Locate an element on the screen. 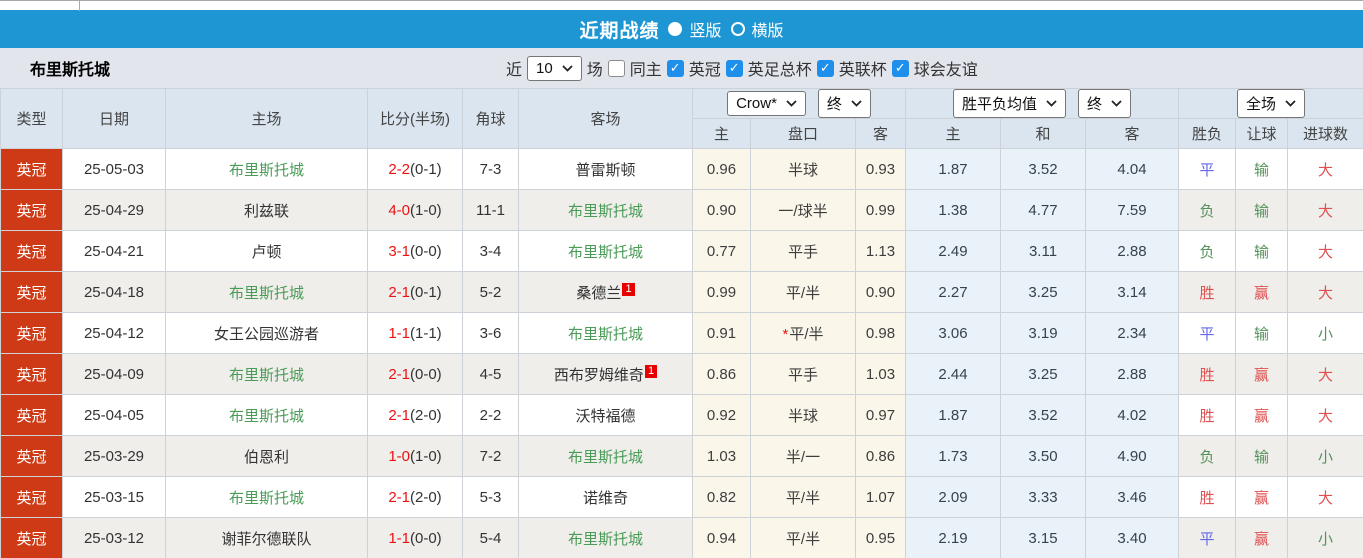 The image size is (1363, 558). wdl-away-odds-cell: 4.02 is located at coordinates (1132, 415).